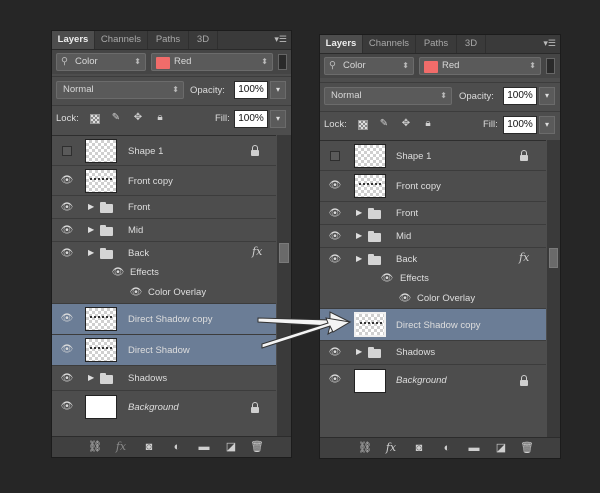  Describe the element at coordinates (164, 319) in the screenshot. I see `layer-row: 👁︎ Direct Shadow copy` at that location.